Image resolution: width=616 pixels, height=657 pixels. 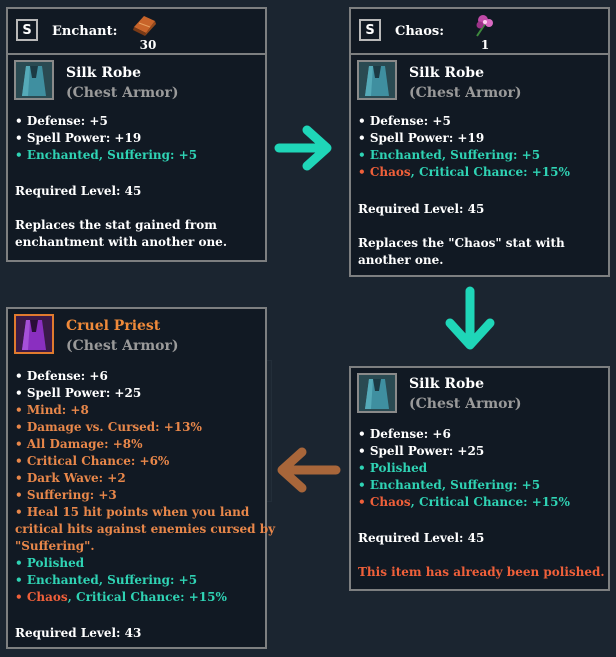 I want to click on arrow-down-icon, so click(x=470, y=322).